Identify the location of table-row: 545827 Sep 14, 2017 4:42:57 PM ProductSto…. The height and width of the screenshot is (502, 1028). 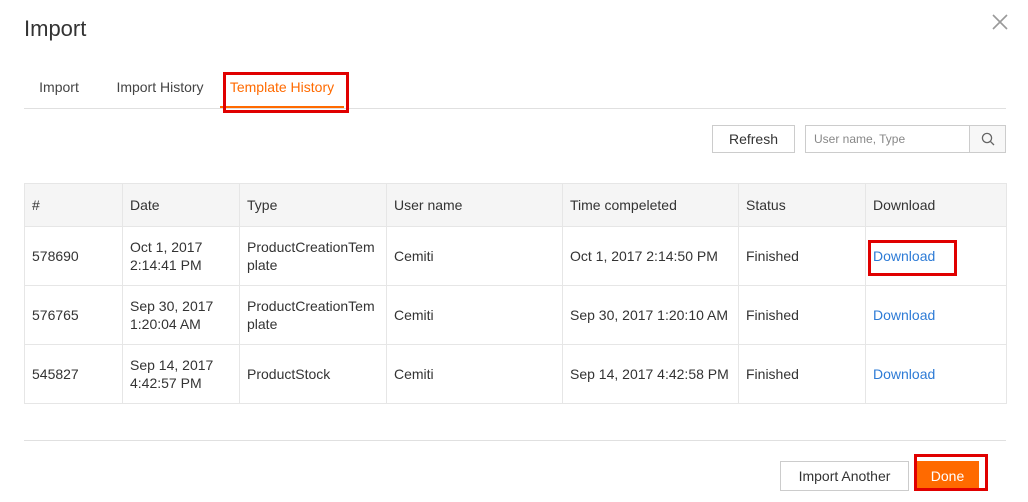
(515, 374).